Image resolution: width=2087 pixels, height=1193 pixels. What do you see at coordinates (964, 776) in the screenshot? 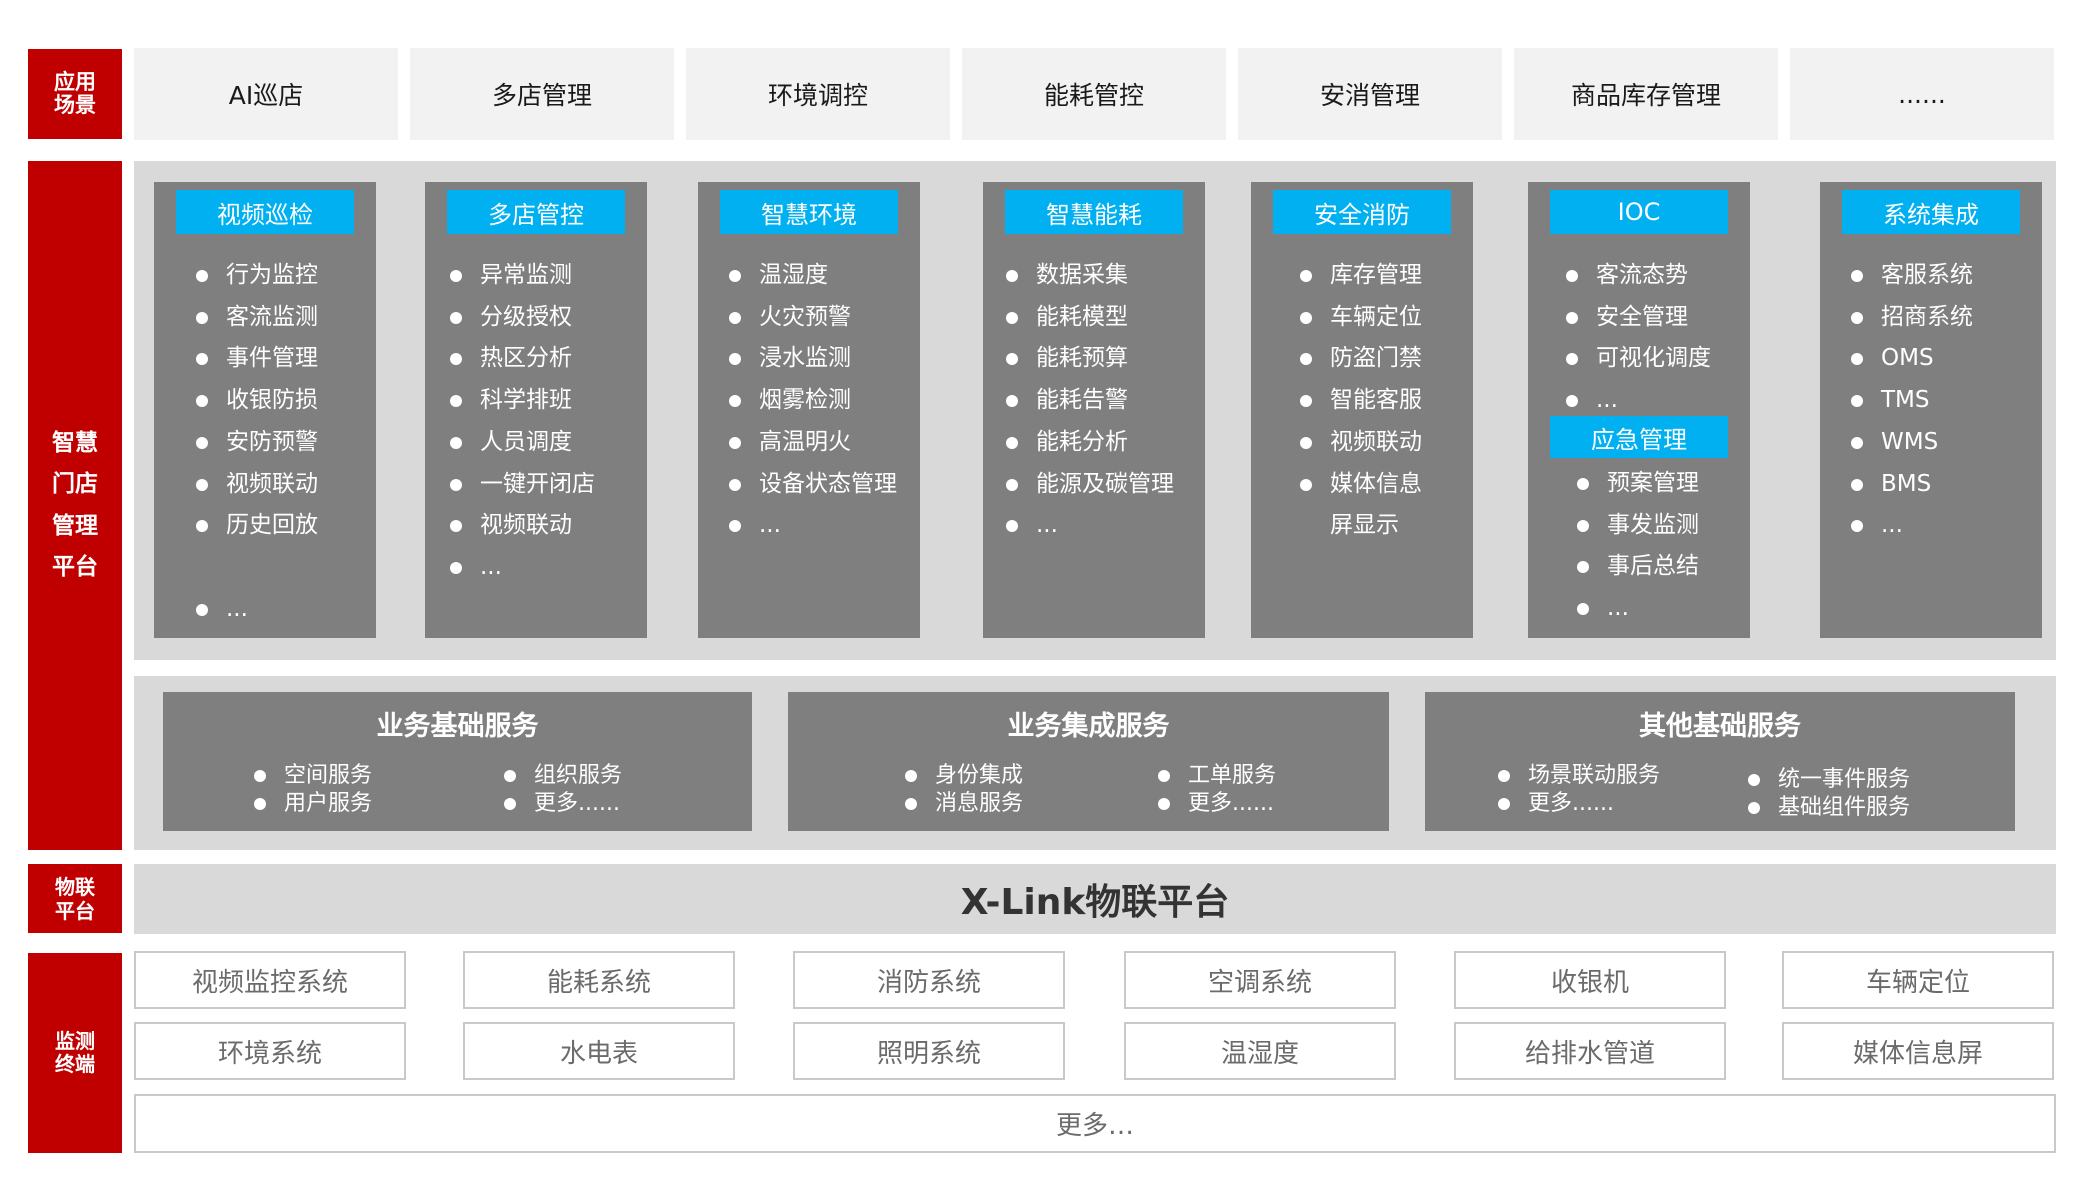
I see `service-item: 身份集成` at bounding box center [964, 776].